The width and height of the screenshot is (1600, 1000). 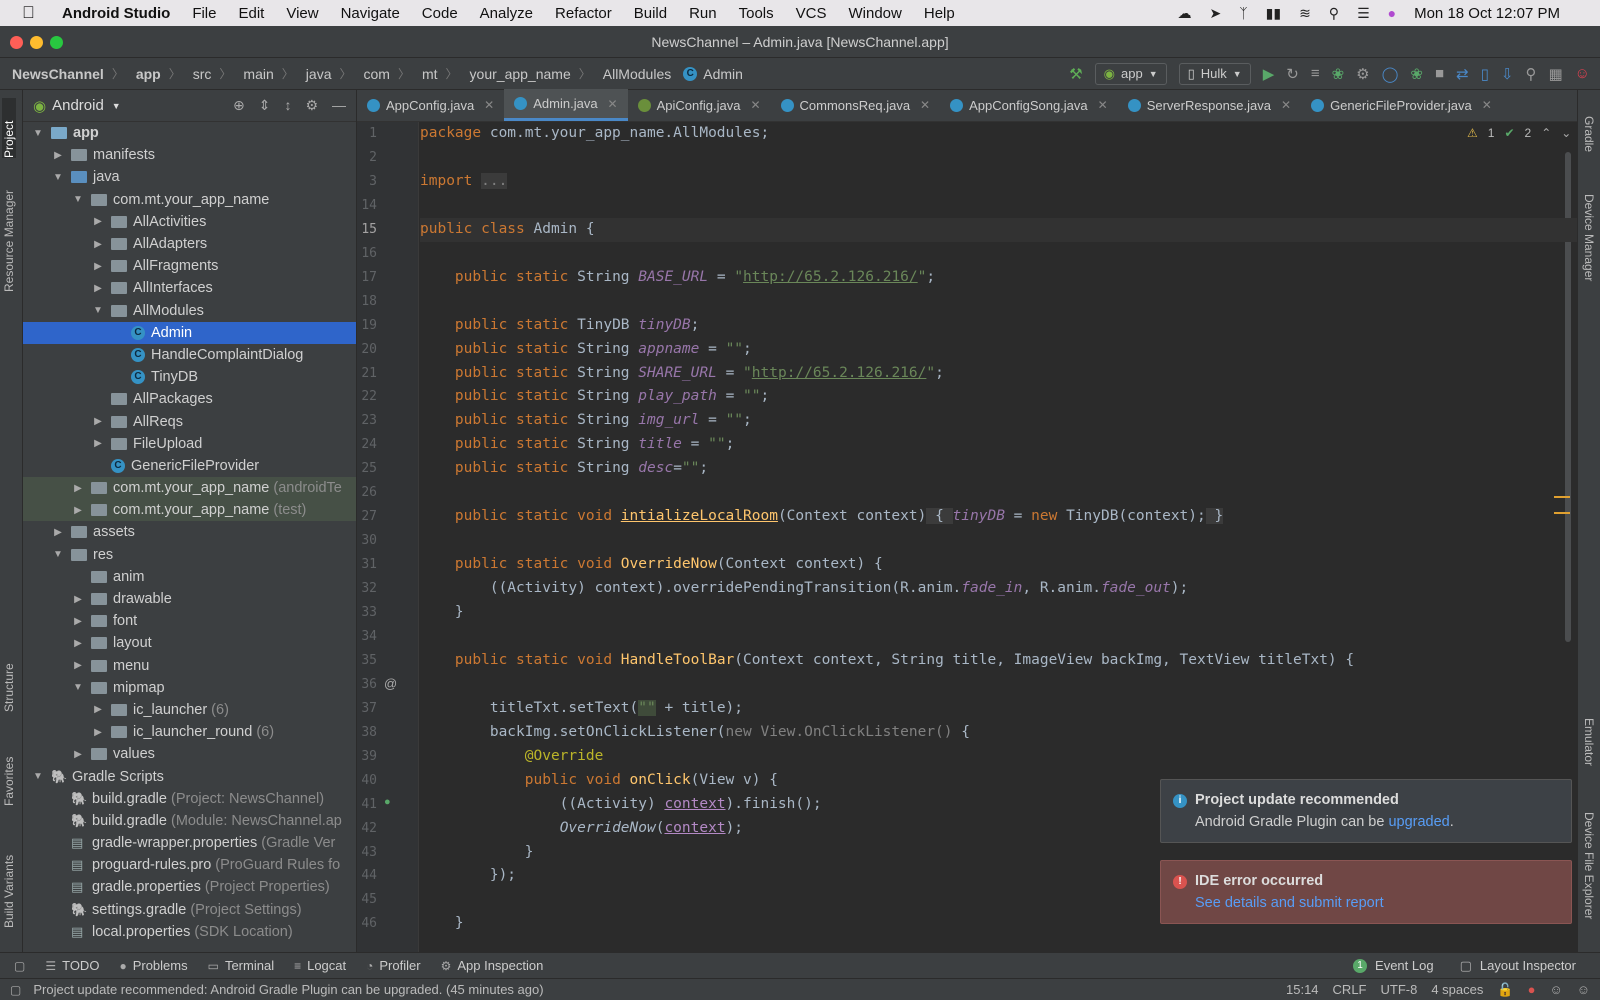 I want to click on tree-item: C TinyDB, so click(x=189, y=377).